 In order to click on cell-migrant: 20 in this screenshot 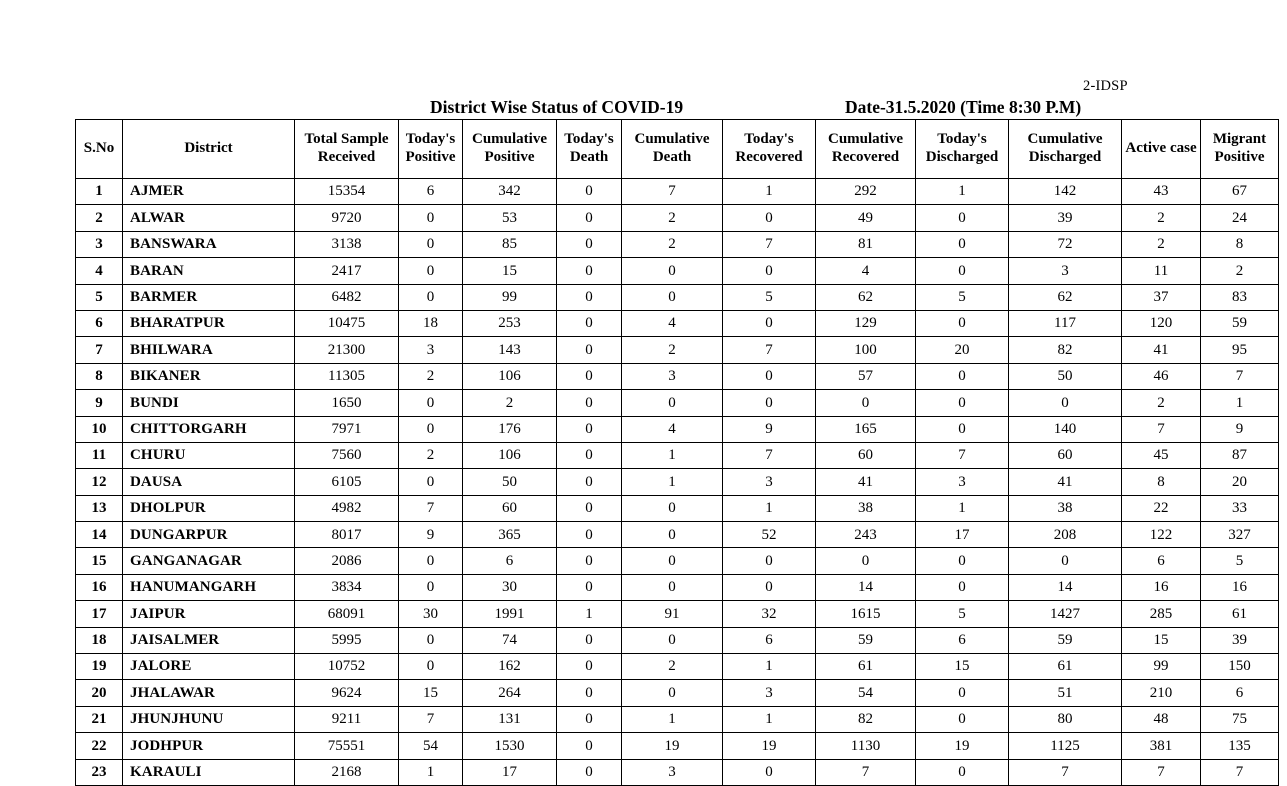, I will do `click(1239, 482)`.